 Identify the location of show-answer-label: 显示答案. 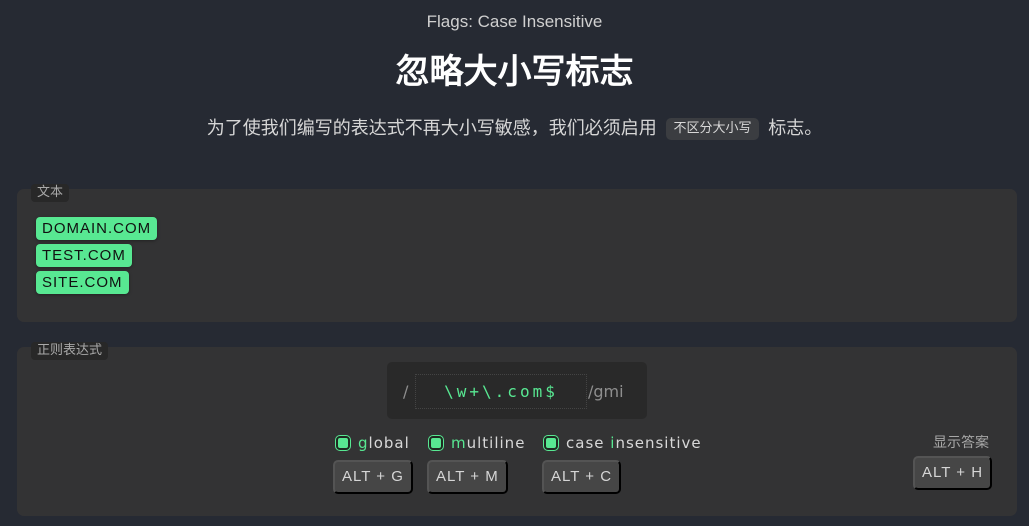
(961, 443).